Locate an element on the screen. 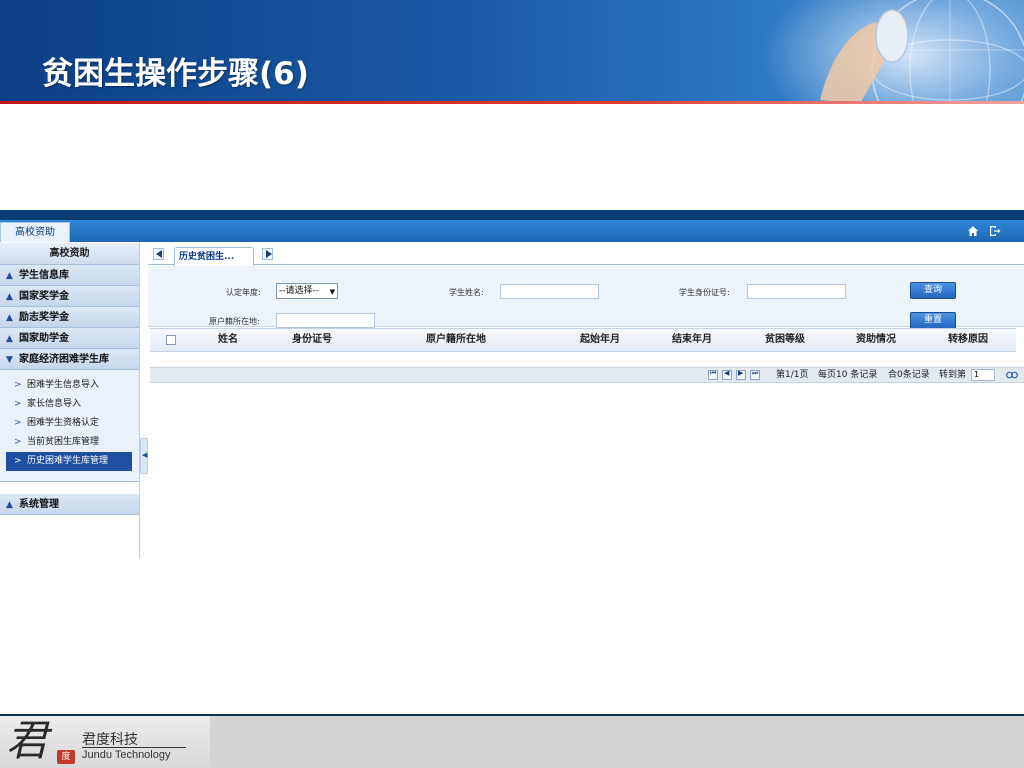 The width and height of the screenshot is (1024, 768). arrow-down-icon: ▼ is located at coordinates (9, 360).